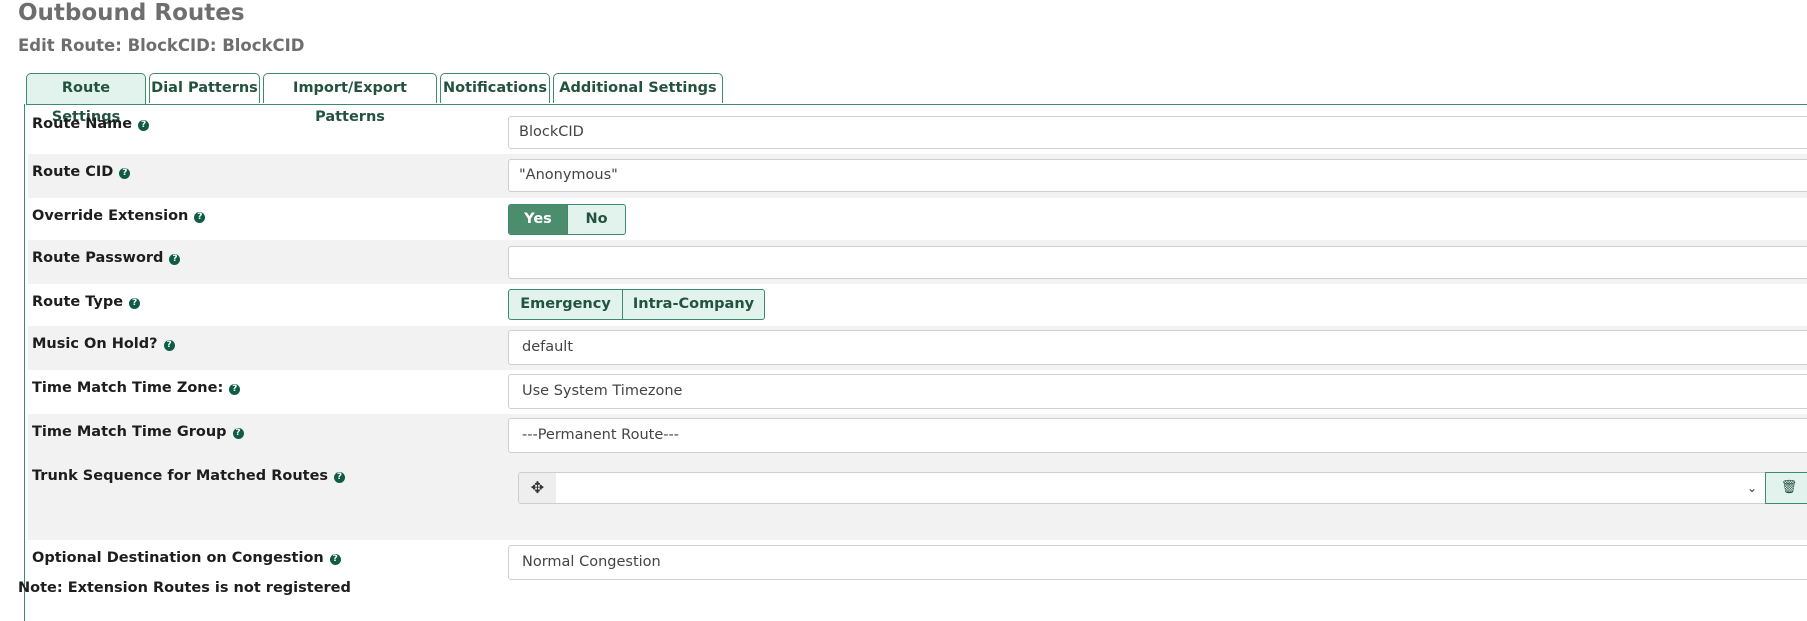 This screenshot has height=621, width=1807. I want to click on route-type-row: Route Type? Emergency Intra-Company, so click(917, 305).